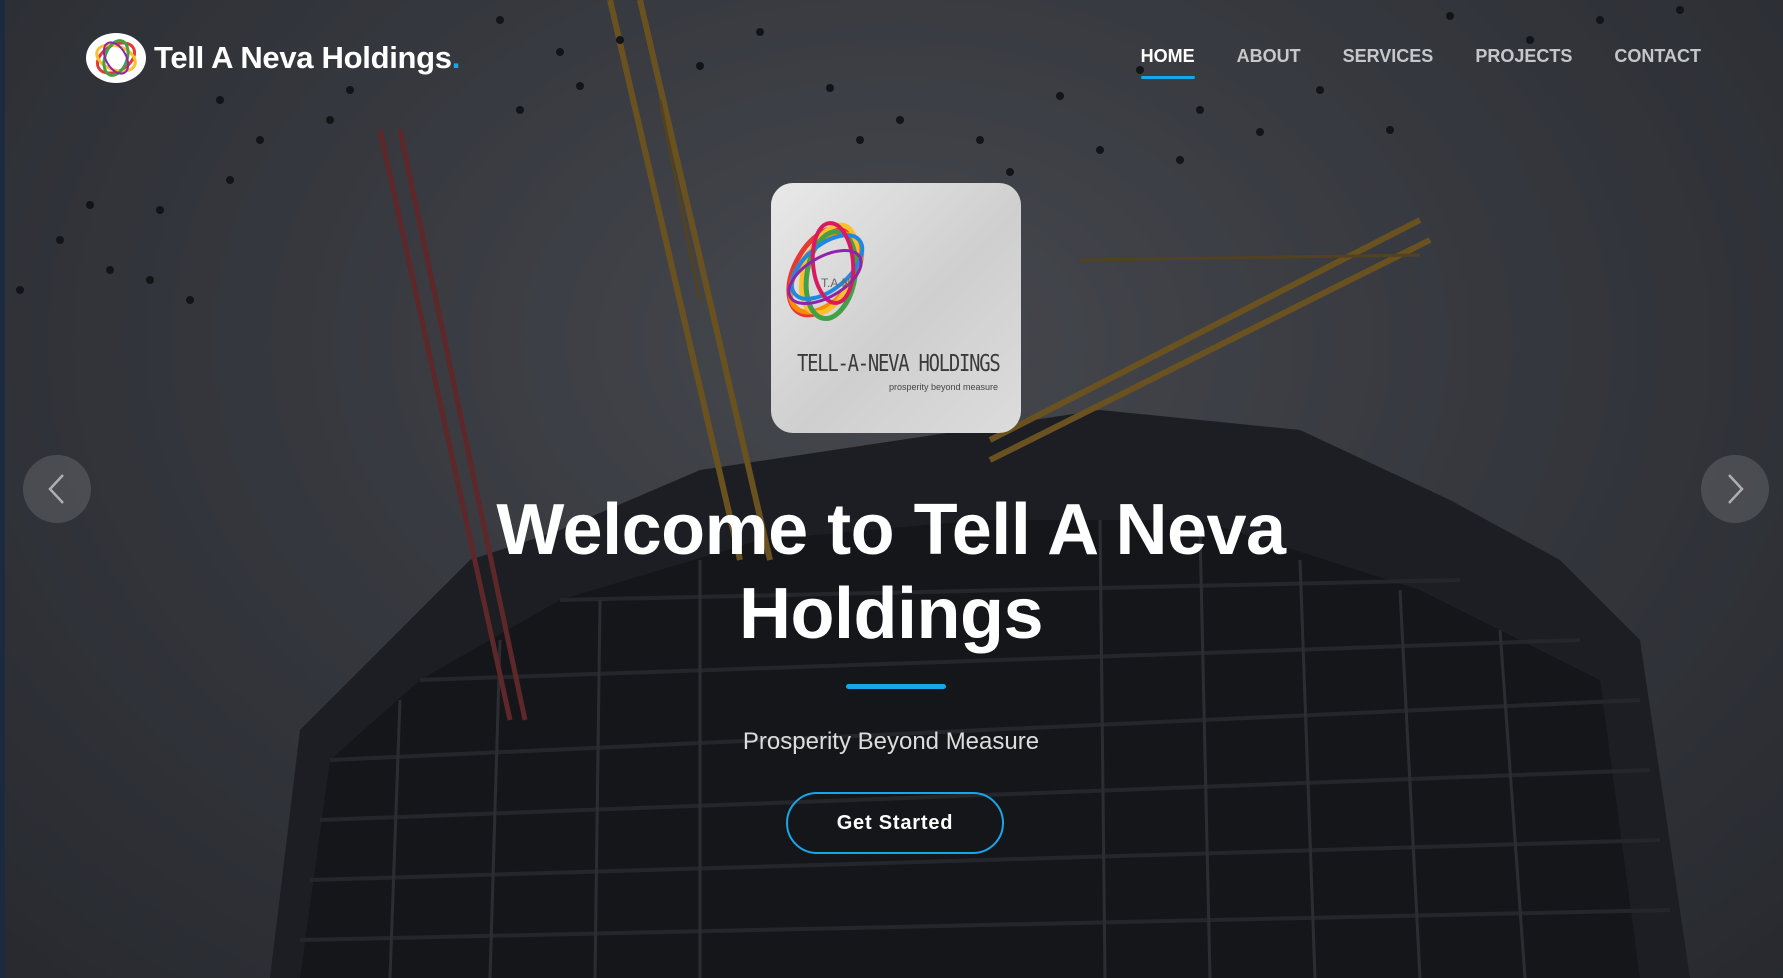 This screenshot has width=1783, height=978. I want to click on nav-item-about: ABOUT, so click(1269, 62).